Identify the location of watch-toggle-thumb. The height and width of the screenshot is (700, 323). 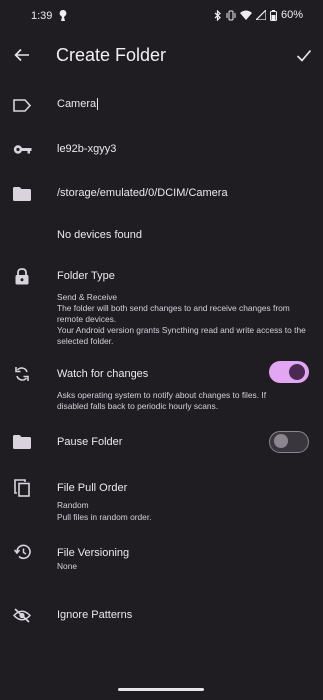
(297, 372).